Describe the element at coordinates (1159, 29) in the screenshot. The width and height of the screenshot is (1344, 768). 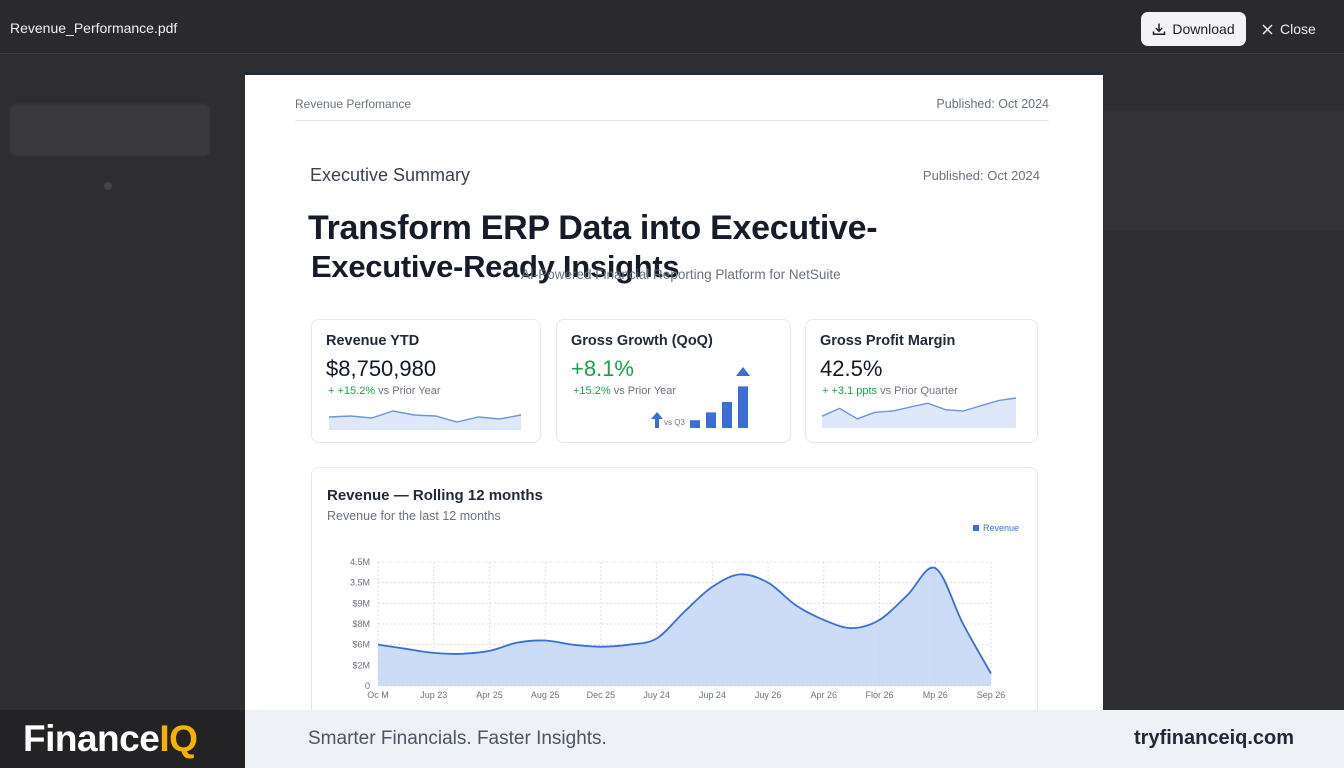
I see `download-icon` at that location.